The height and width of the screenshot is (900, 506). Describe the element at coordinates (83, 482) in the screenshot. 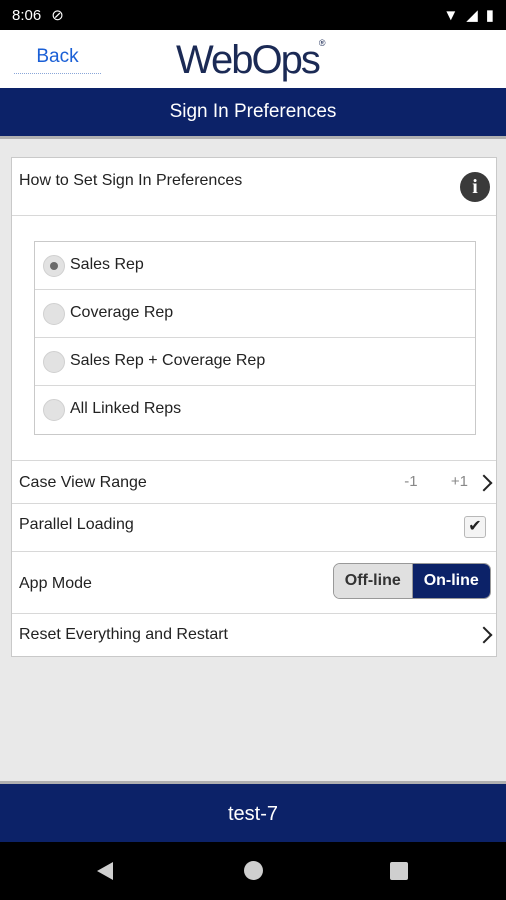

I see `case-view-range-label: Case View Range` at that location.